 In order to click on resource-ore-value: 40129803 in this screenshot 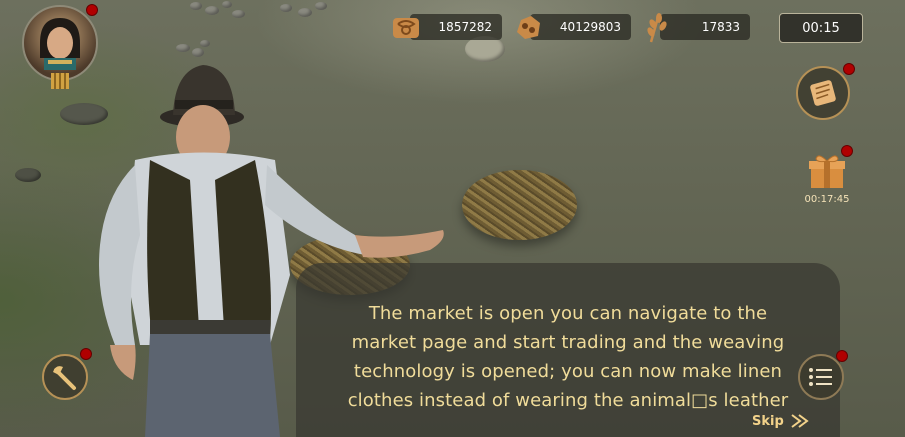, I will do `click(590, 27)`.